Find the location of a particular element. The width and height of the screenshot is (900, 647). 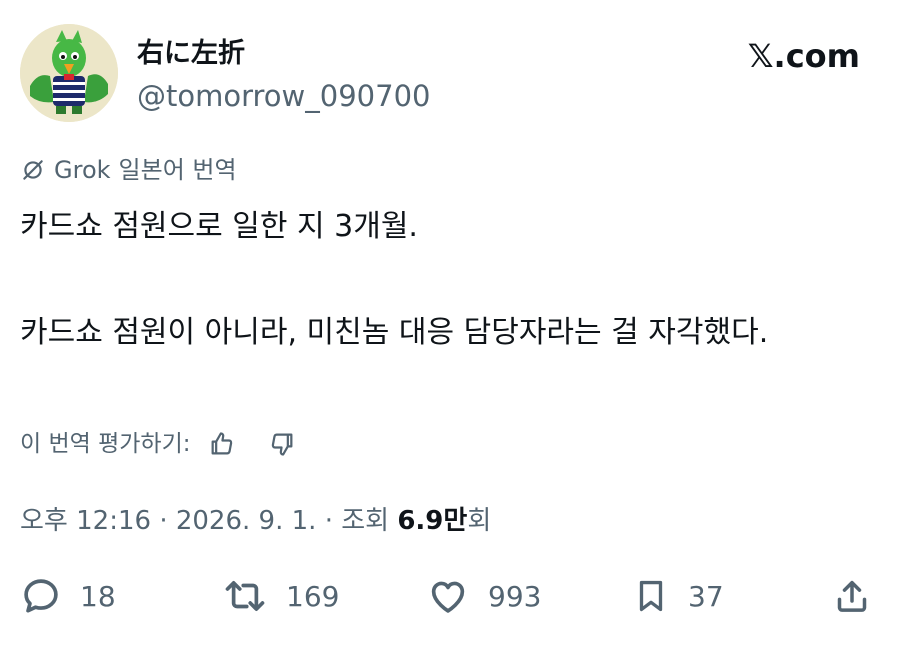

rating-label: 이 번역 평가하기: is located at coordinates (105, 444).